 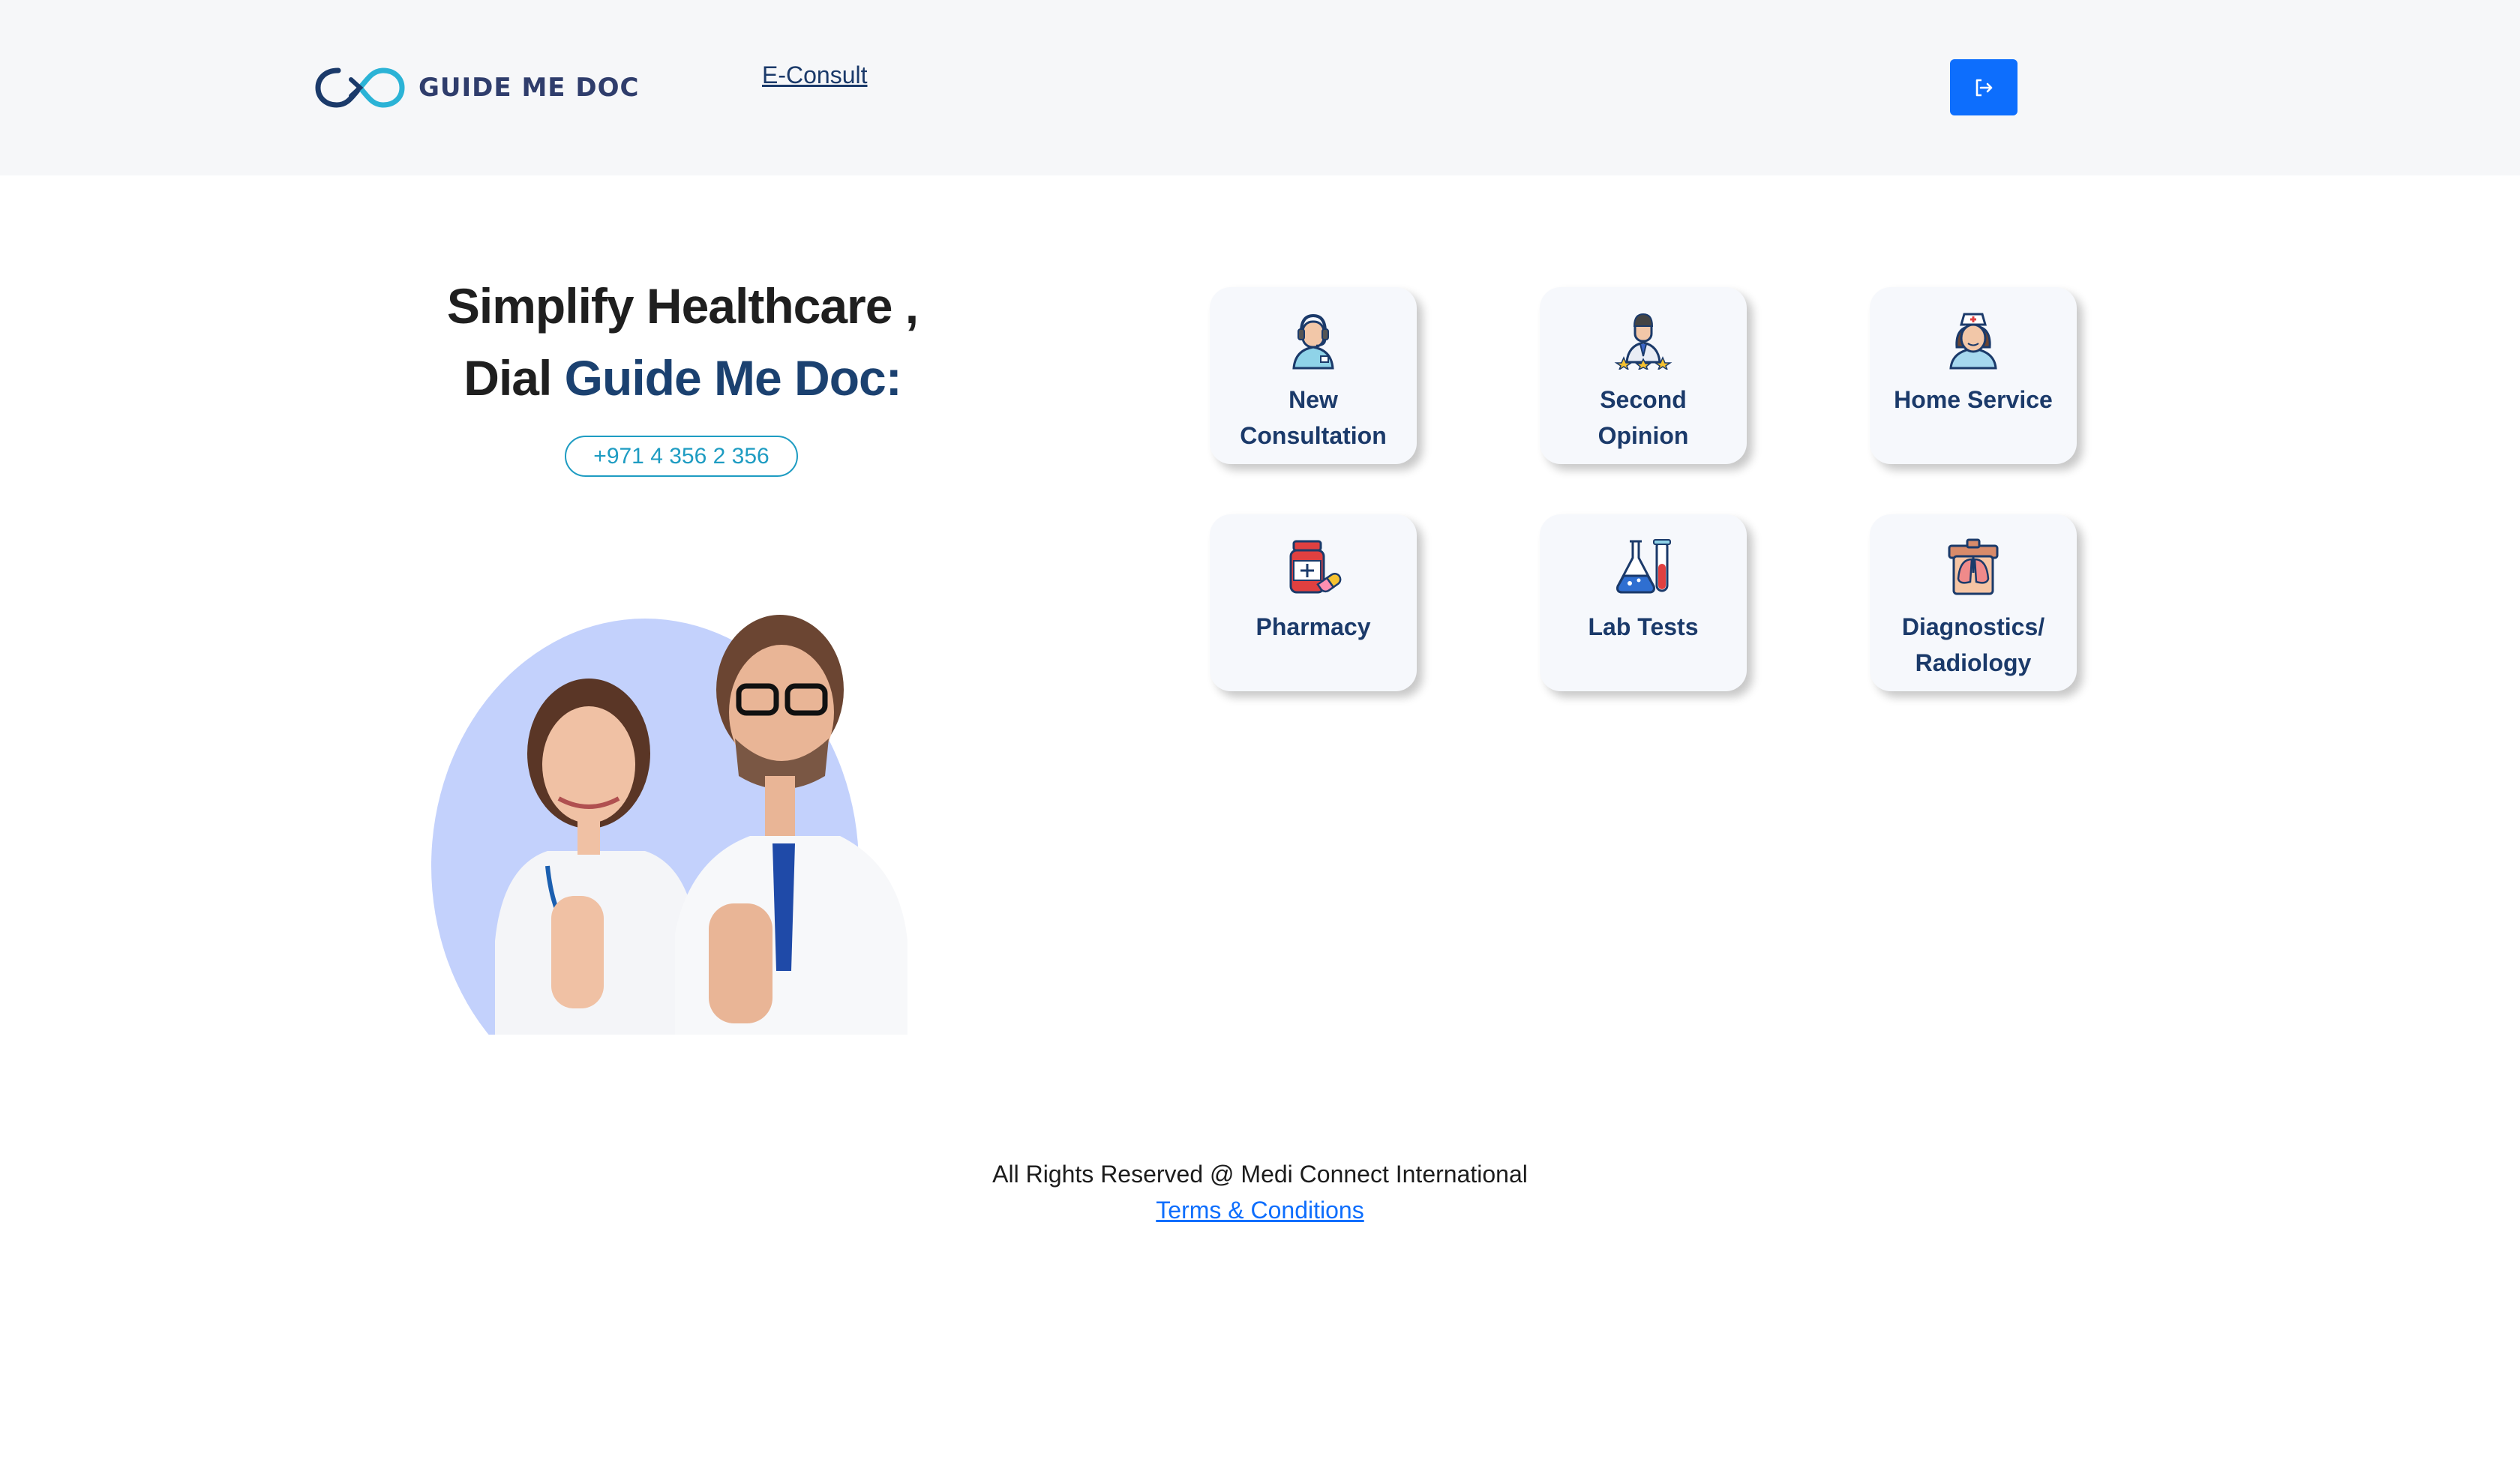 I want to click on service-label: Diagnostics/ Radiology, so click(x=1973, y=644).